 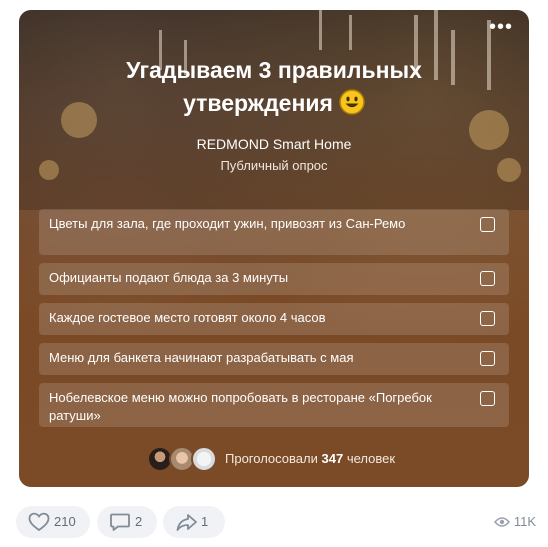 I want to click on poll-title-text: Угадываем 3 правильных утверждения, so click(x=274, y=86).